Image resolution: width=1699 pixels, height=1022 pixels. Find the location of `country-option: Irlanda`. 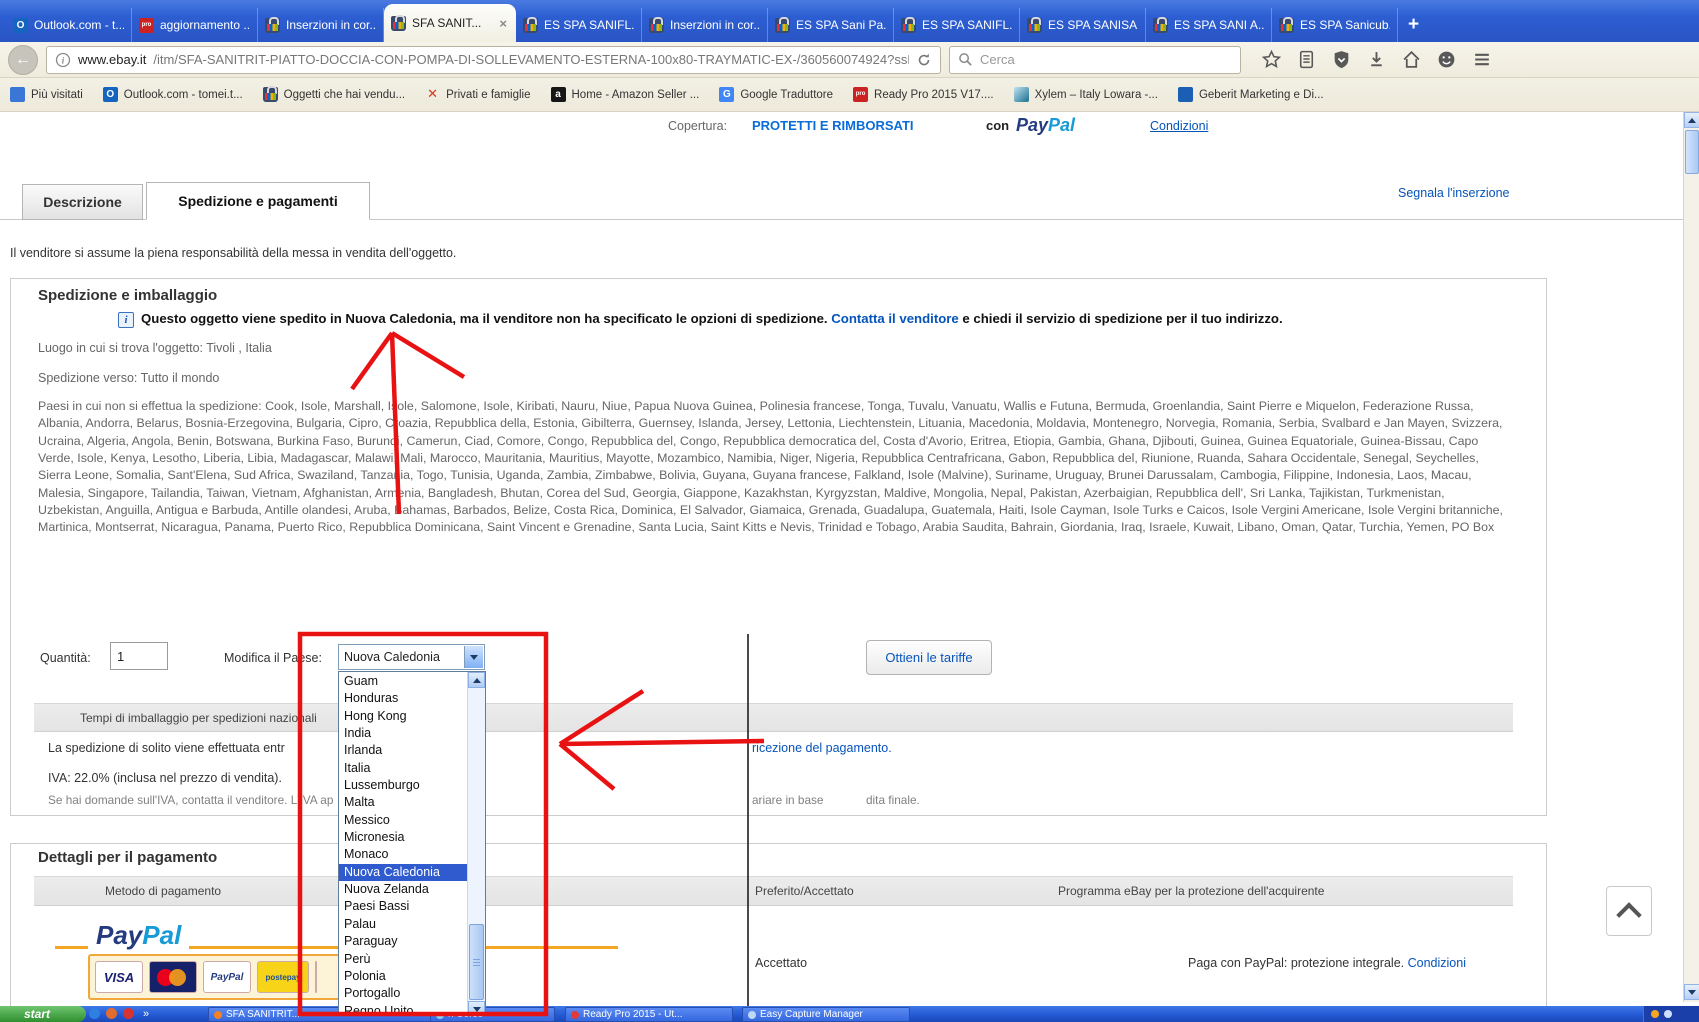

country-option: Irlanda is located at coordinates (403, 750).